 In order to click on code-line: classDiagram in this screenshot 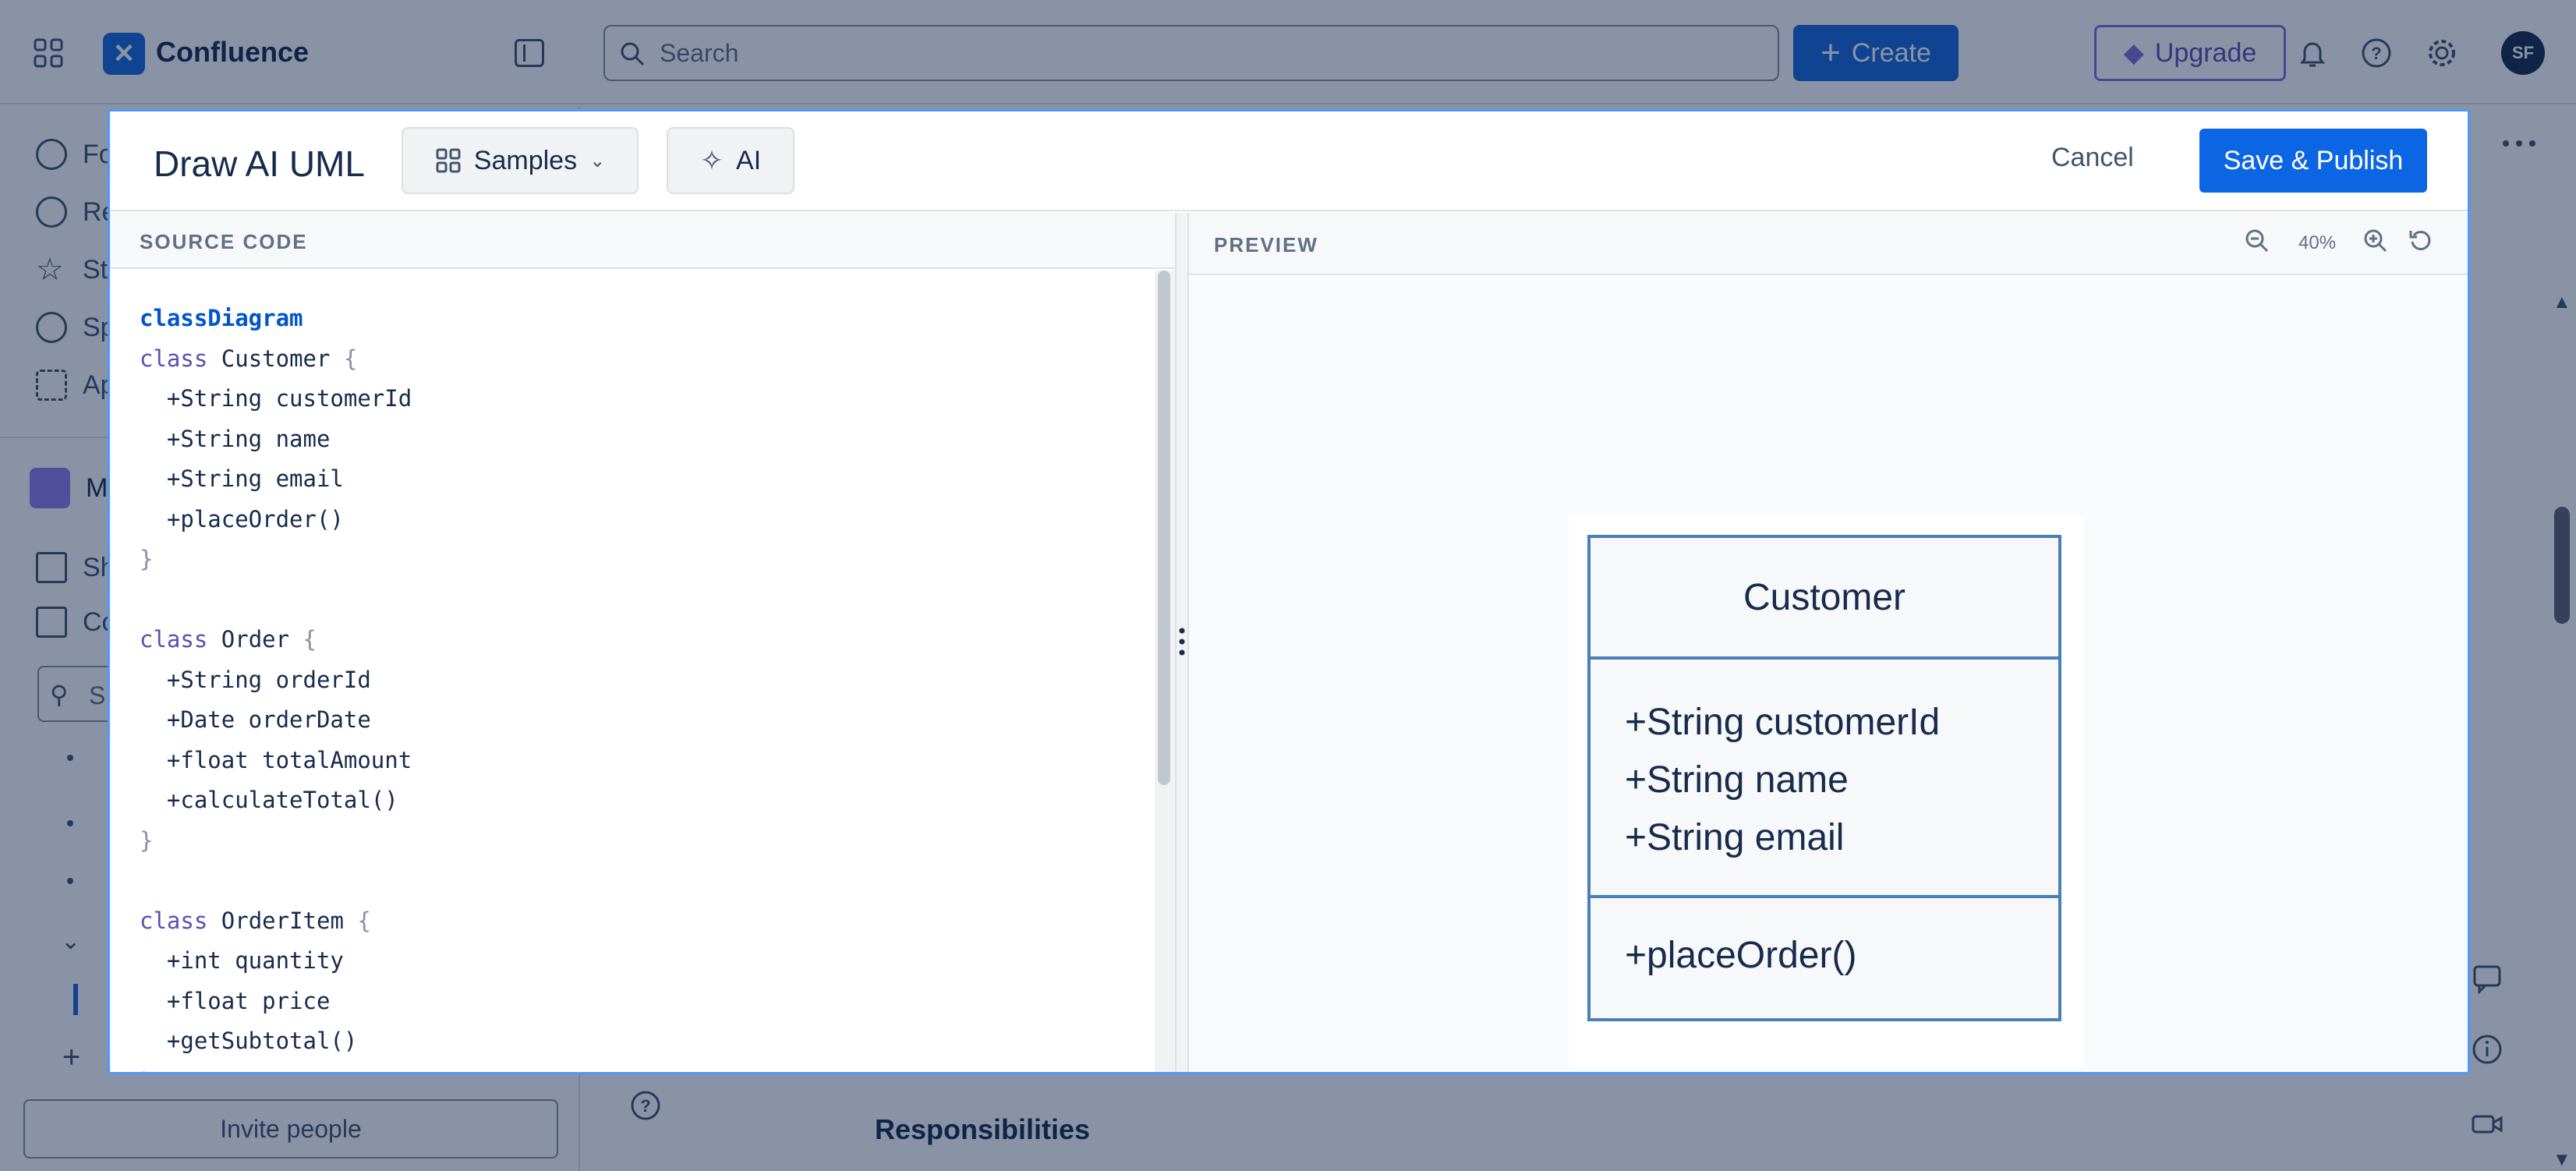, I will do `click(221, 318)`.